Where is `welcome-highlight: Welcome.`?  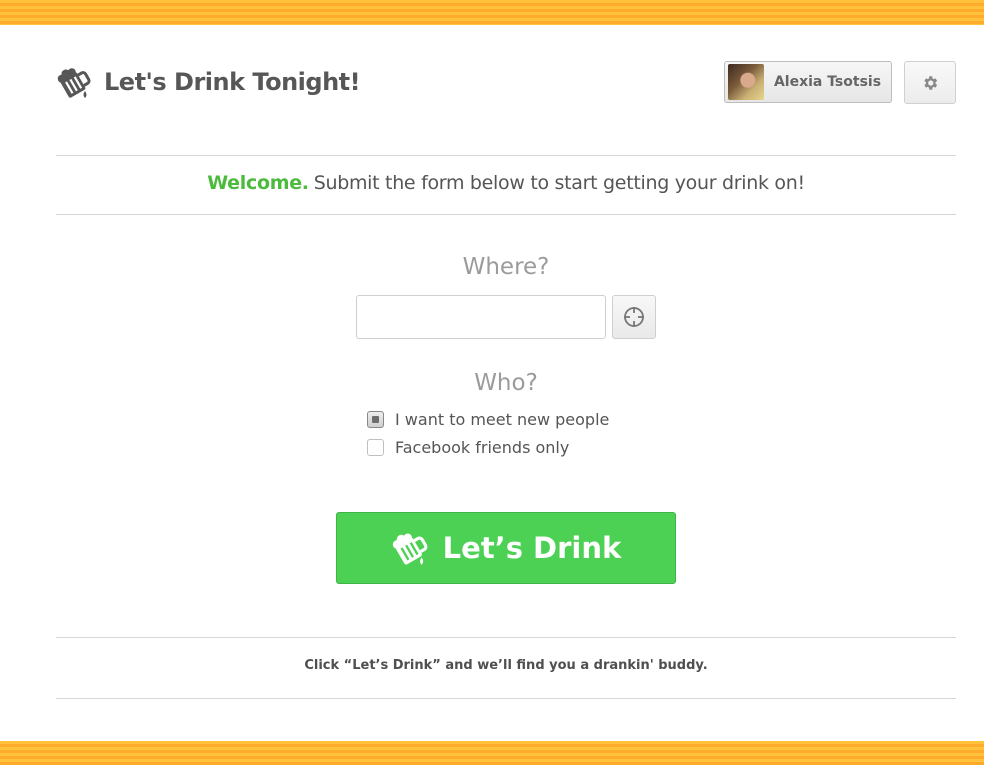
welcome-highlight: Welcome. is located at coordinates (258, 183).